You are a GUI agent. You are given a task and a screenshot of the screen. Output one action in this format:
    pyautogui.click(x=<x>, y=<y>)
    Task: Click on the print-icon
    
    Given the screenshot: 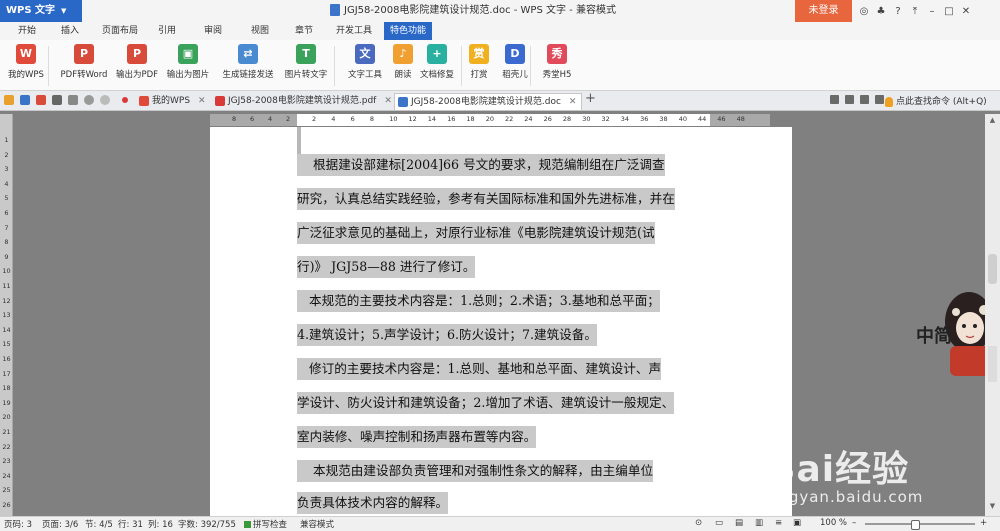 What is the action you would take?
    pyautogui.click(x=57, y=100)
    